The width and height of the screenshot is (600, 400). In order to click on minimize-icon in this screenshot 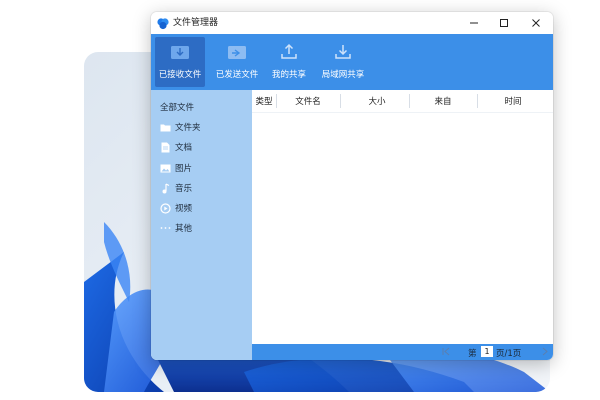, I will do `click(474, 23)`.